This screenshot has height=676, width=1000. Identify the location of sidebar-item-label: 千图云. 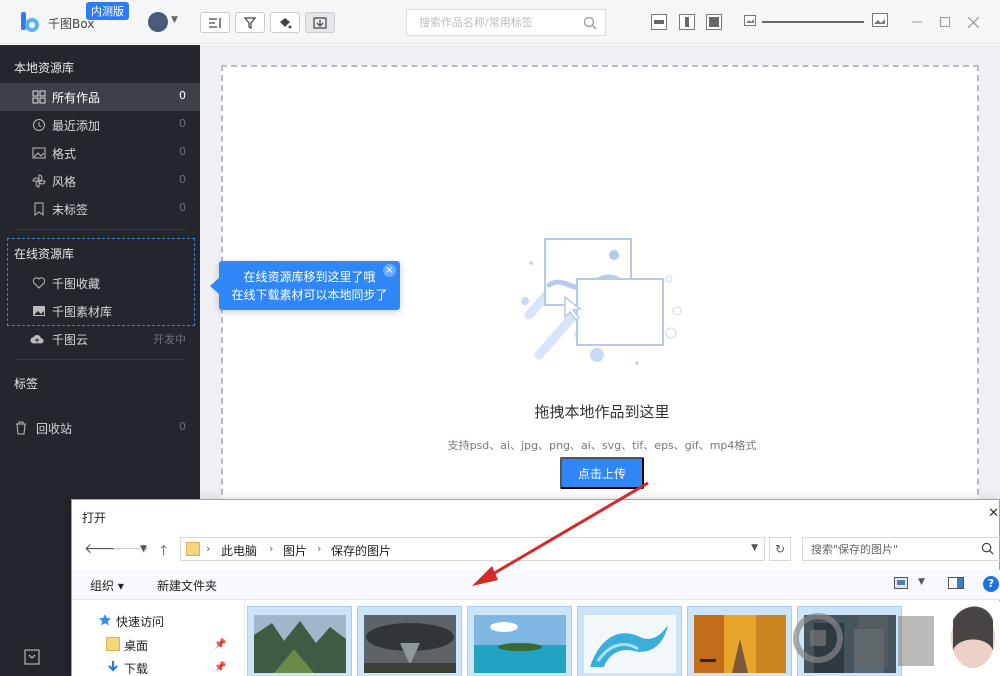
(70, 340).